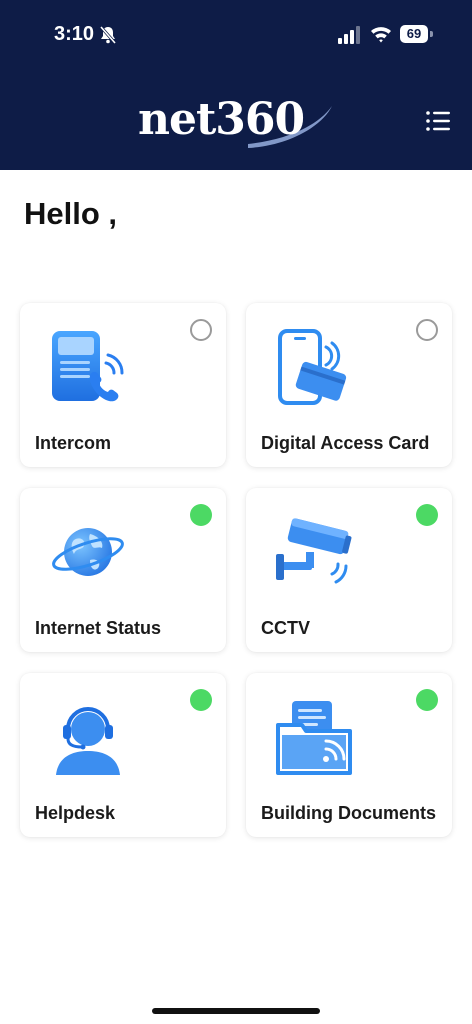 The height and width of the screenshot is (1024, 472). I want to click on silent-bell-icon, so click(108, 35).